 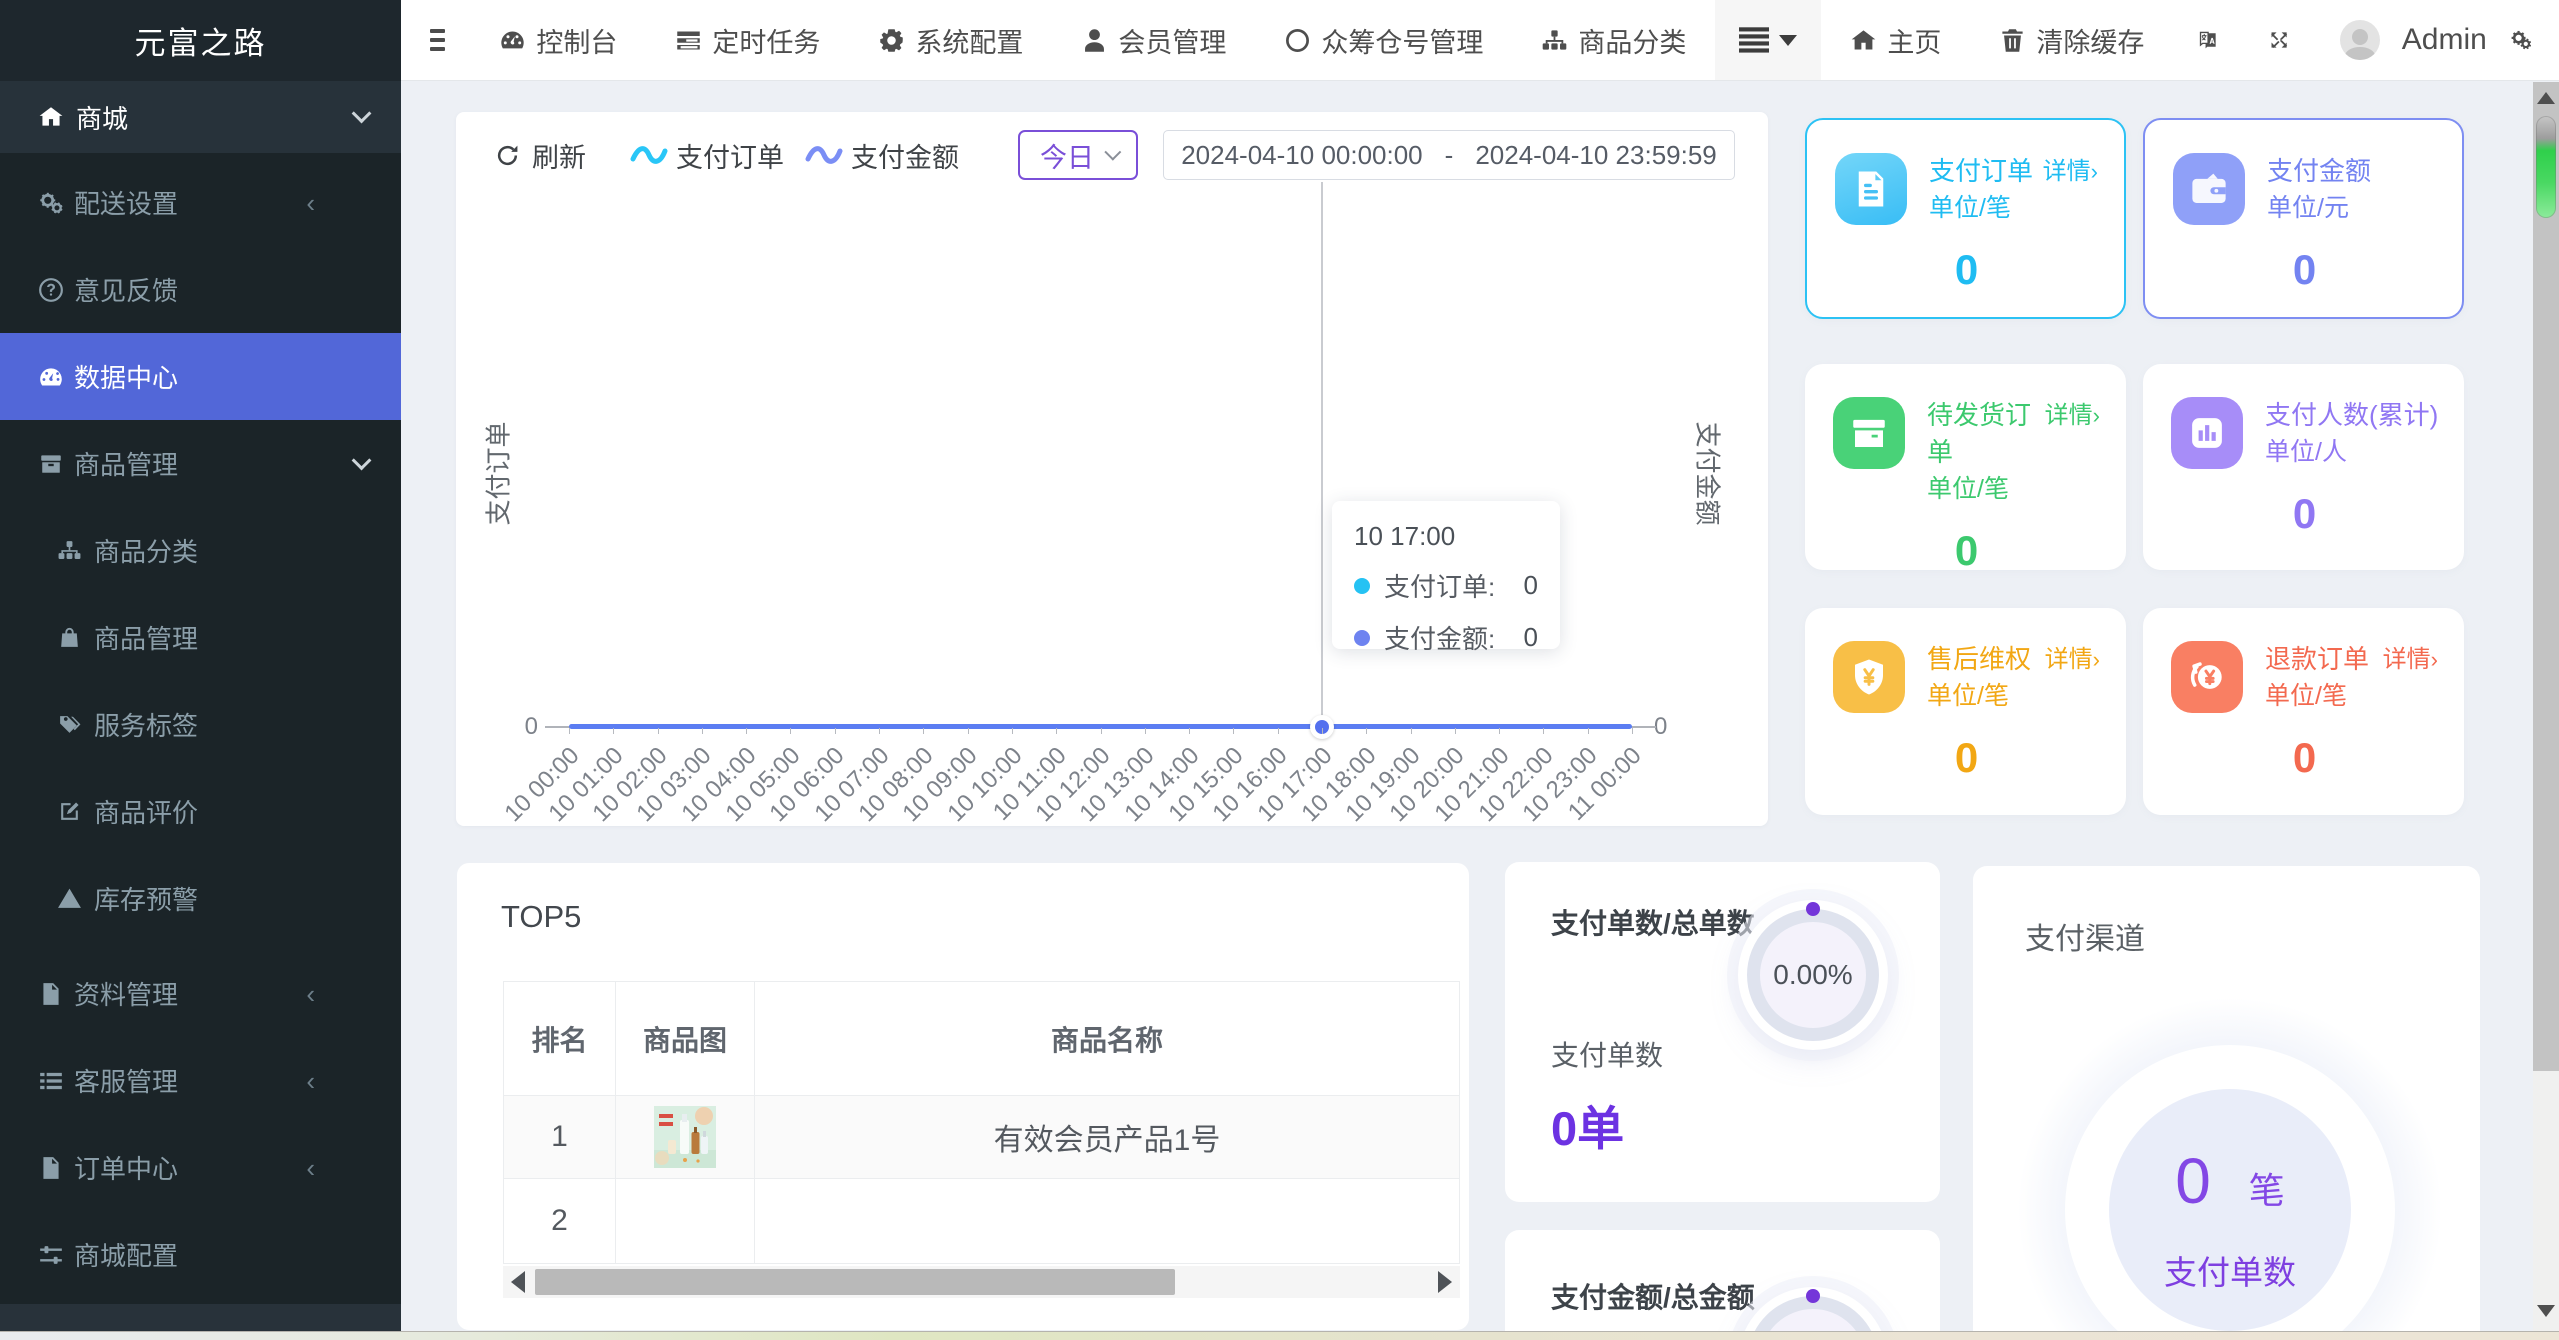 I want to click on user-menu: Admin, so click(x=2413, y=40).